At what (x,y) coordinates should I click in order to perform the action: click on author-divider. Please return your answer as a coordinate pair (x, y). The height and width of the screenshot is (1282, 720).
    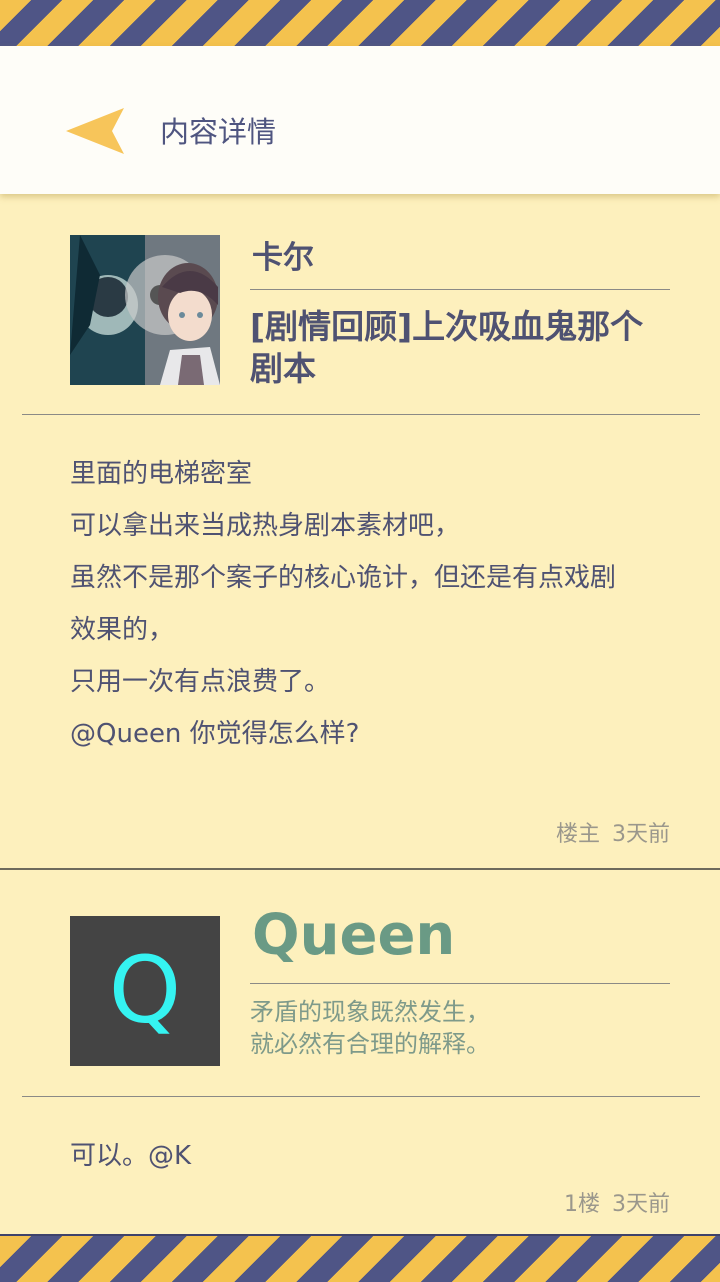
    Looking at the image, I should click on (460, 289).